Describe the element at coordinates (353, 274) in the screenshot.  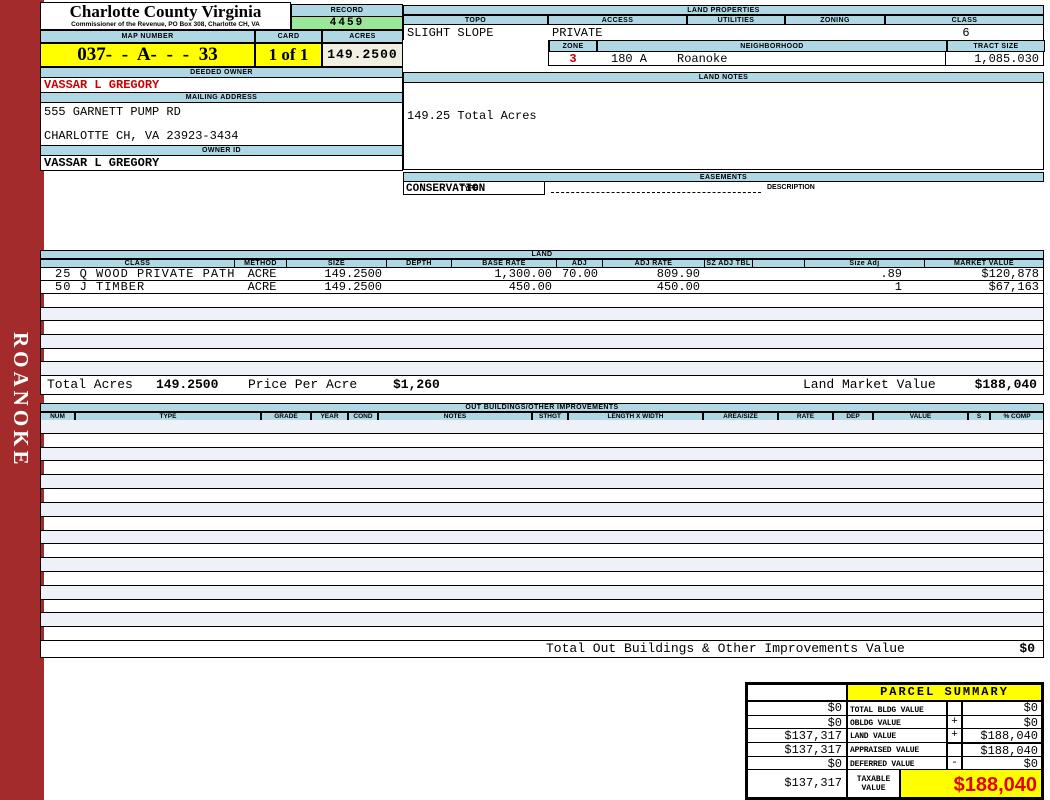
I see `land-row-size: 149.2500` at that location.